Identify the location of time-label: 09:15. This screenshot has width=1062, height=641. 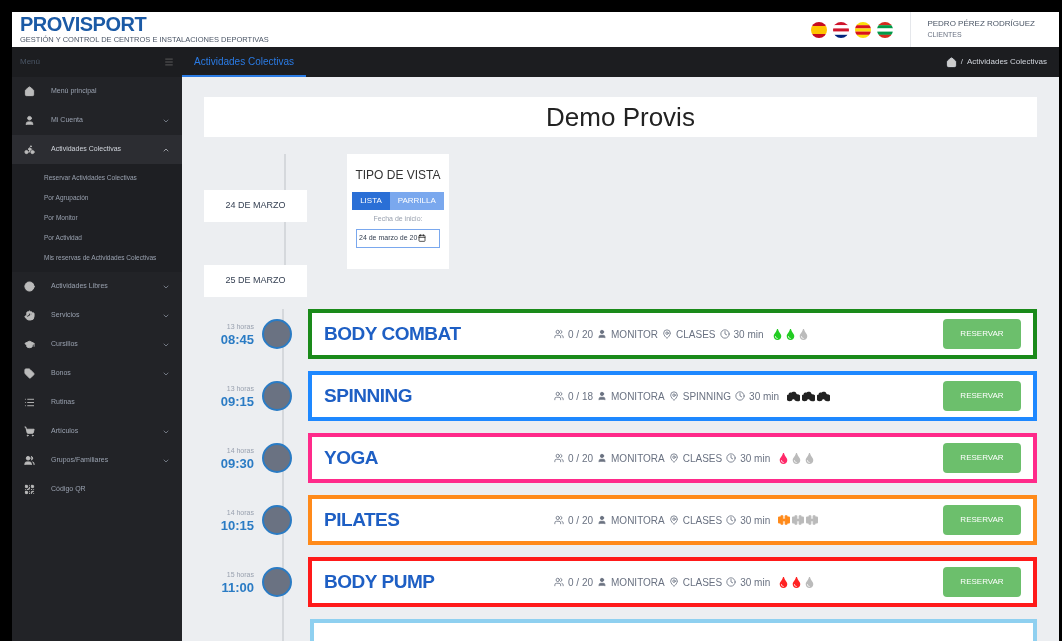
(237, 401).